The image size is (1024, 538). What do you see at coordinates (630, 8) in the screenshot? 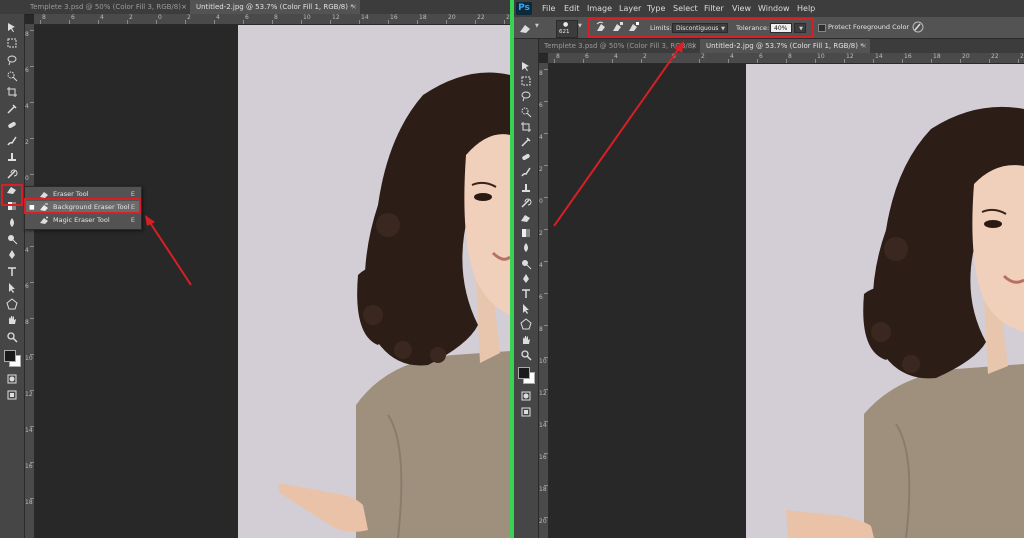
I see `menu-layer: Layer` at bounding box center [630, 8].